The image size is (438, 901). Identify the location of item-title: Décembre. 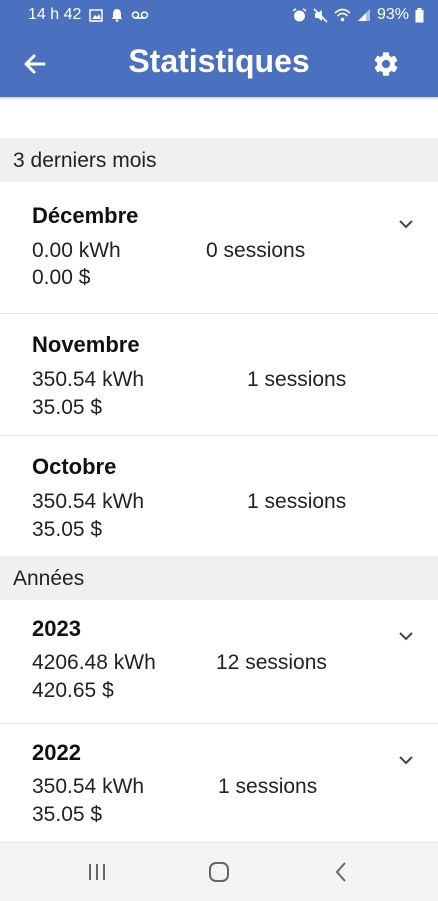
(85, 215).